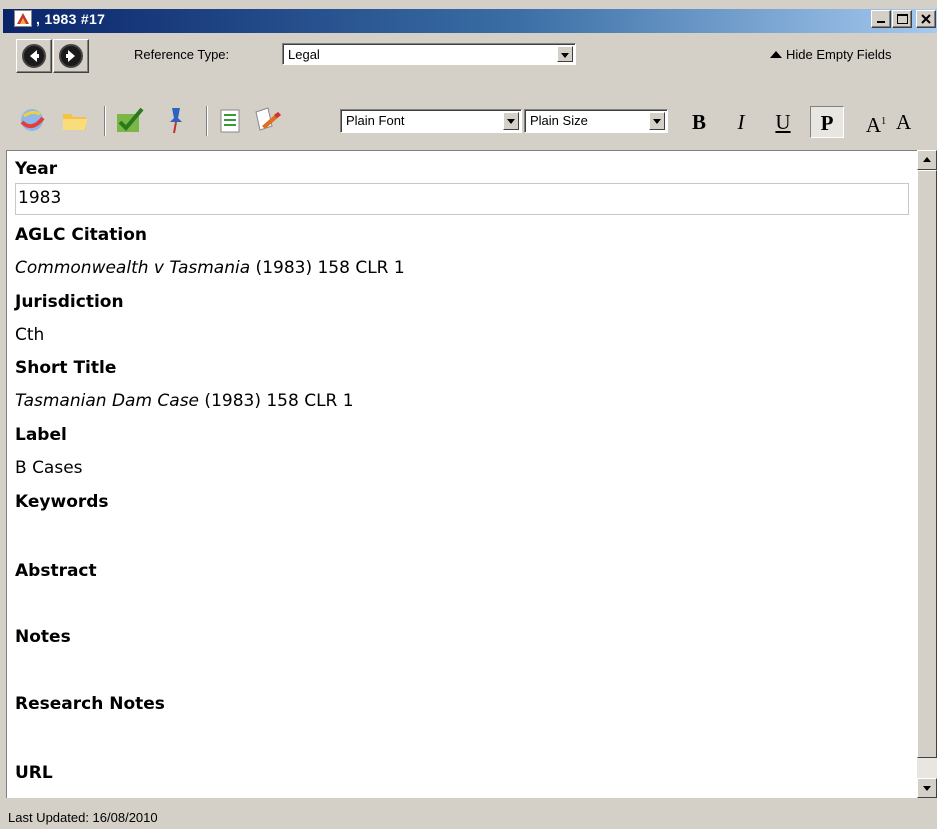 This screenshot has height=829, width=937. I want to click on superscript-letter: A, so click(873, 125).